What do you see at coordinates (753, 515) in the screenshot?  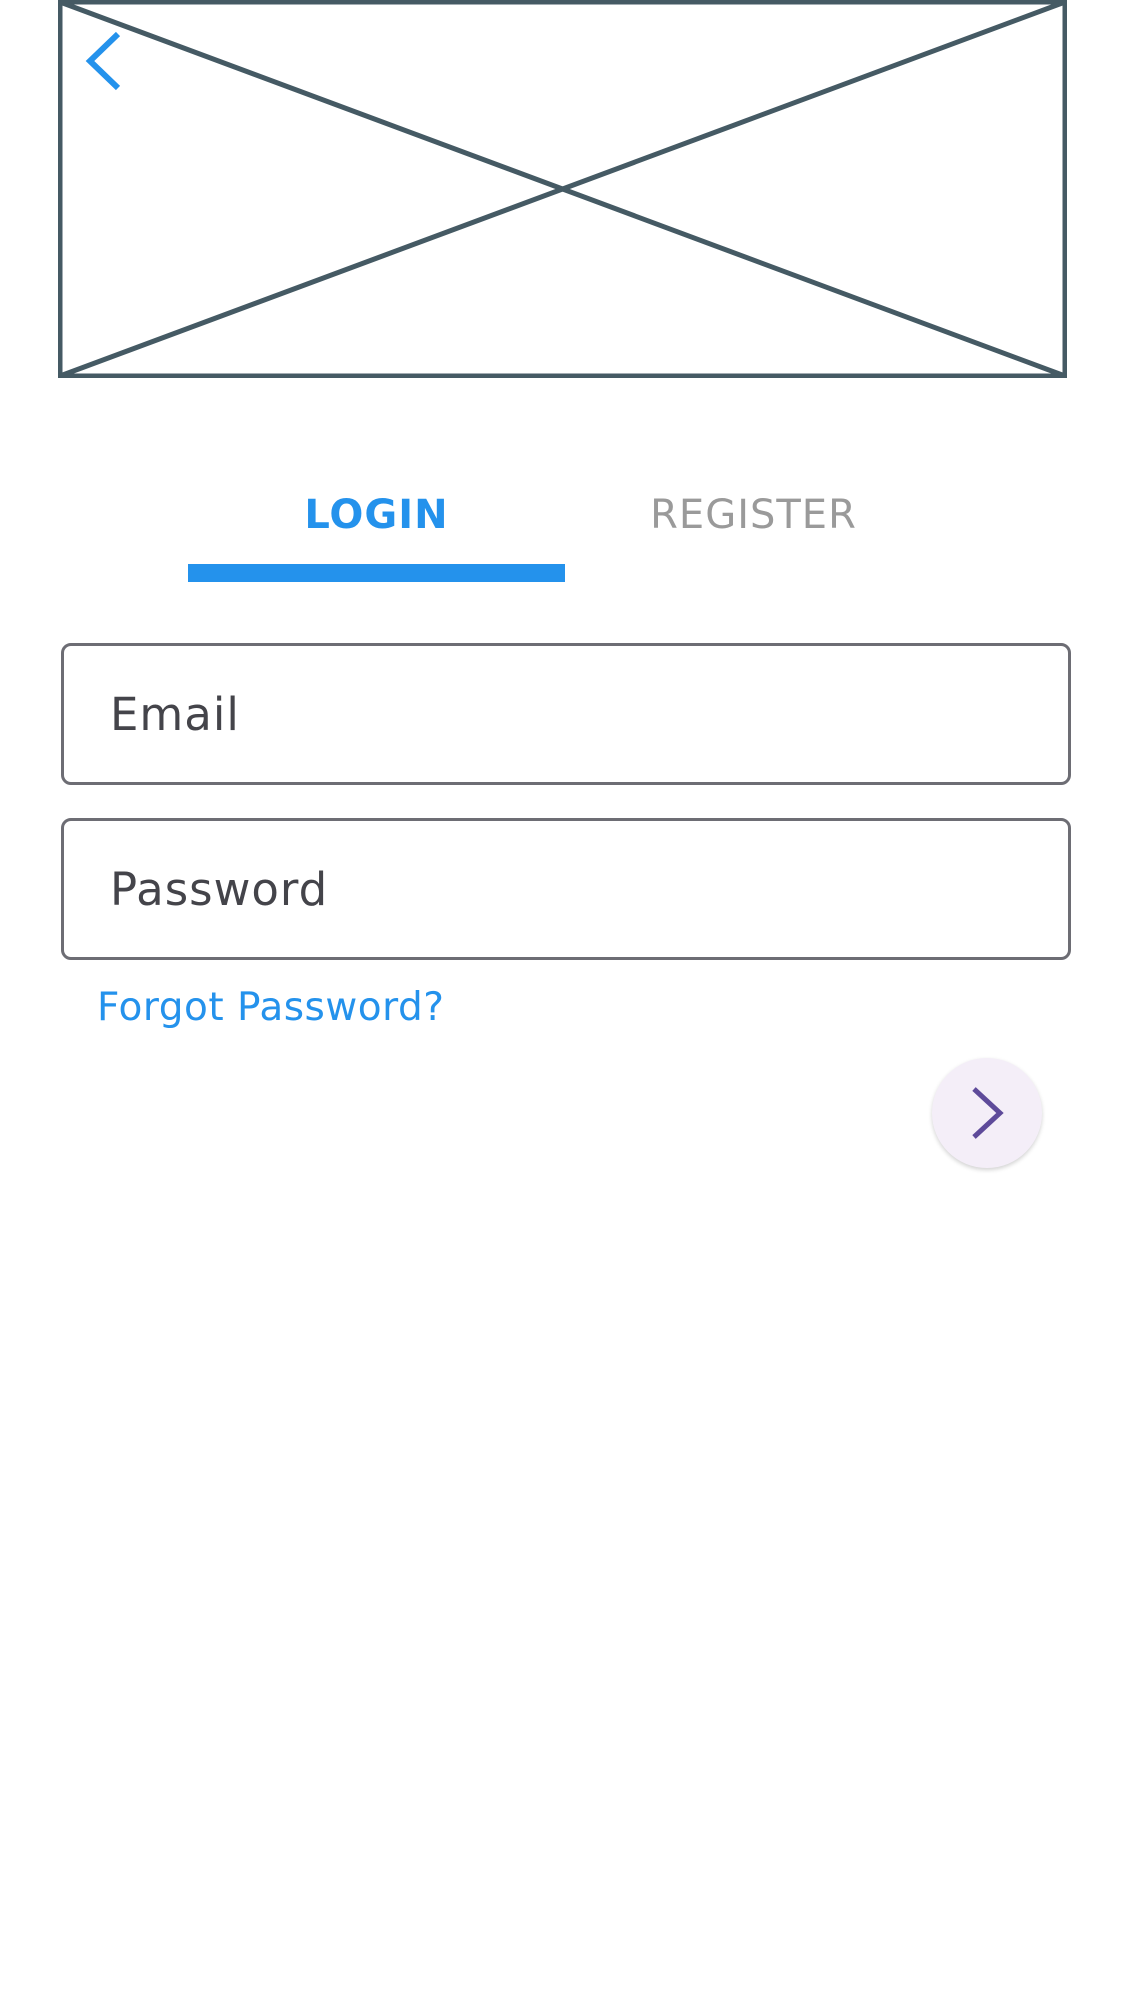 I see `tab-register-label: REGISTER` at bounding box center [753, 515].